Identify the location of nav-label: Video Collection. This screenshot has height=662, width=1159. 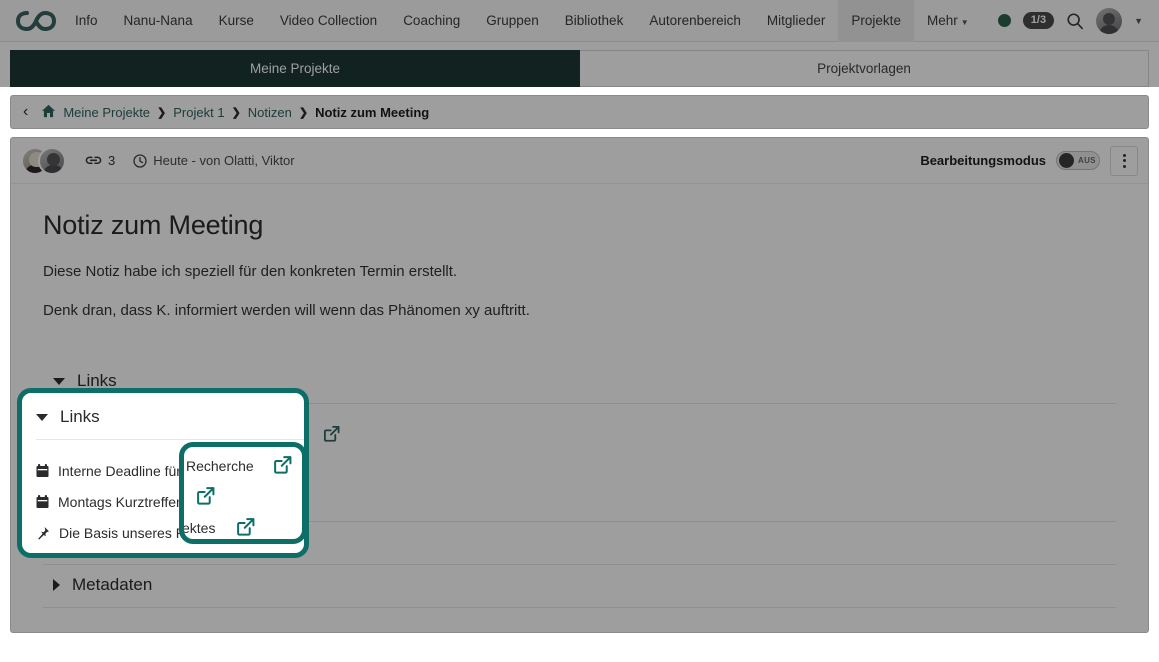
(328, 20).